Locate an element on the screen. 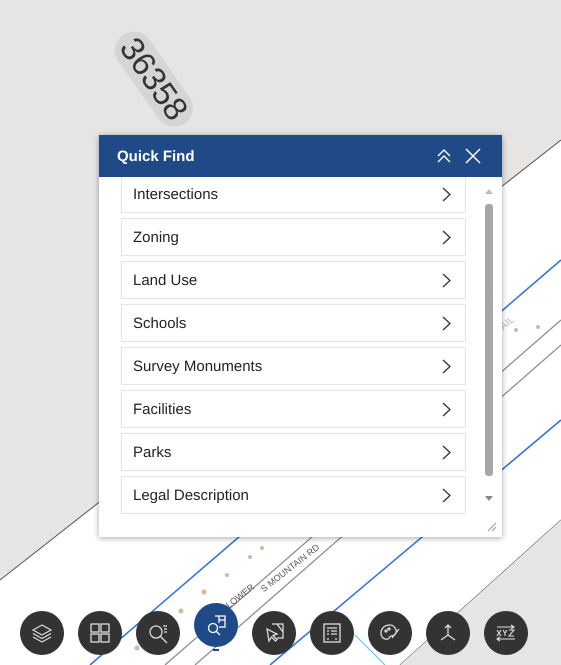  list-item: Schools is located at coordinates (293, 323).